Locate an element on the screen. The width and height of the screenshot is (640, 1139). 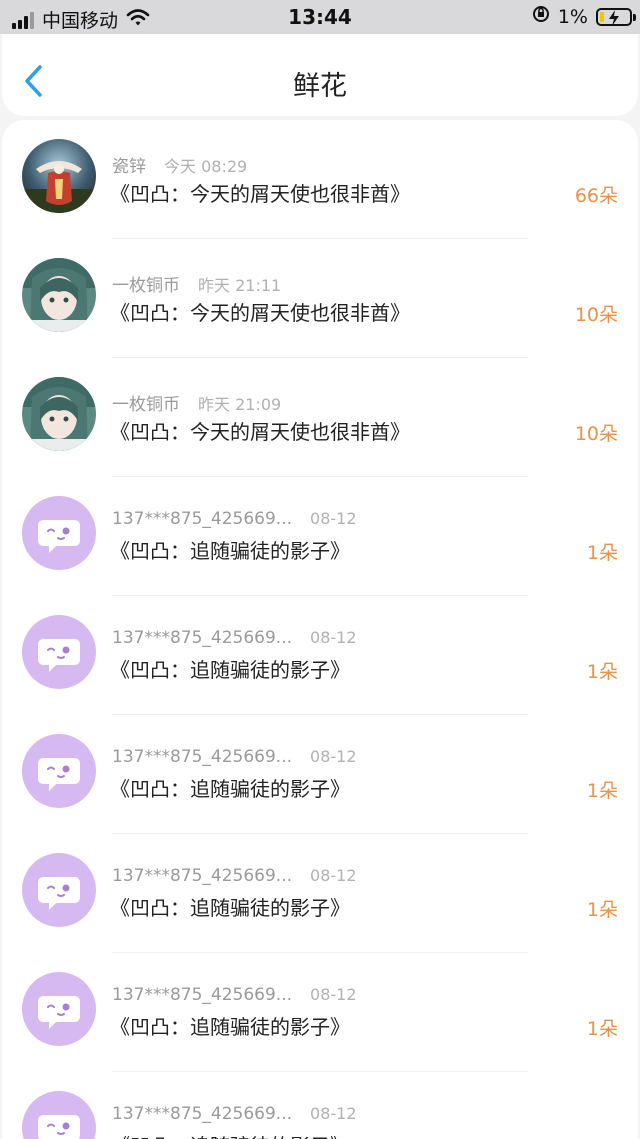
list-item: 一枚铜币 昨天 21:11 《凹凸：今天的屑天使也很非酋》 10朵 is located at coordinates (320, 298).